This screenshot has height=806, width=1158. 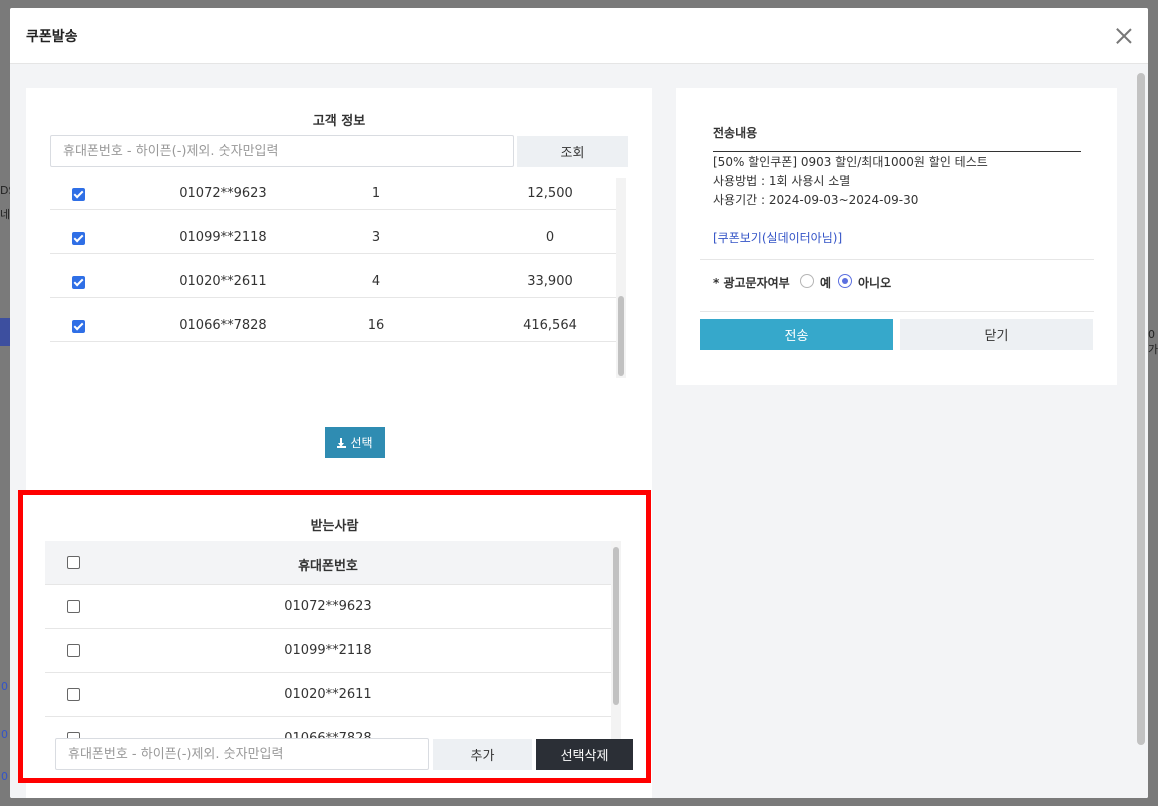 What do you see at coordinates (621, 278) in the screenshot?
I see `customer-table-scrollbar` at bounding box center [621, 278].